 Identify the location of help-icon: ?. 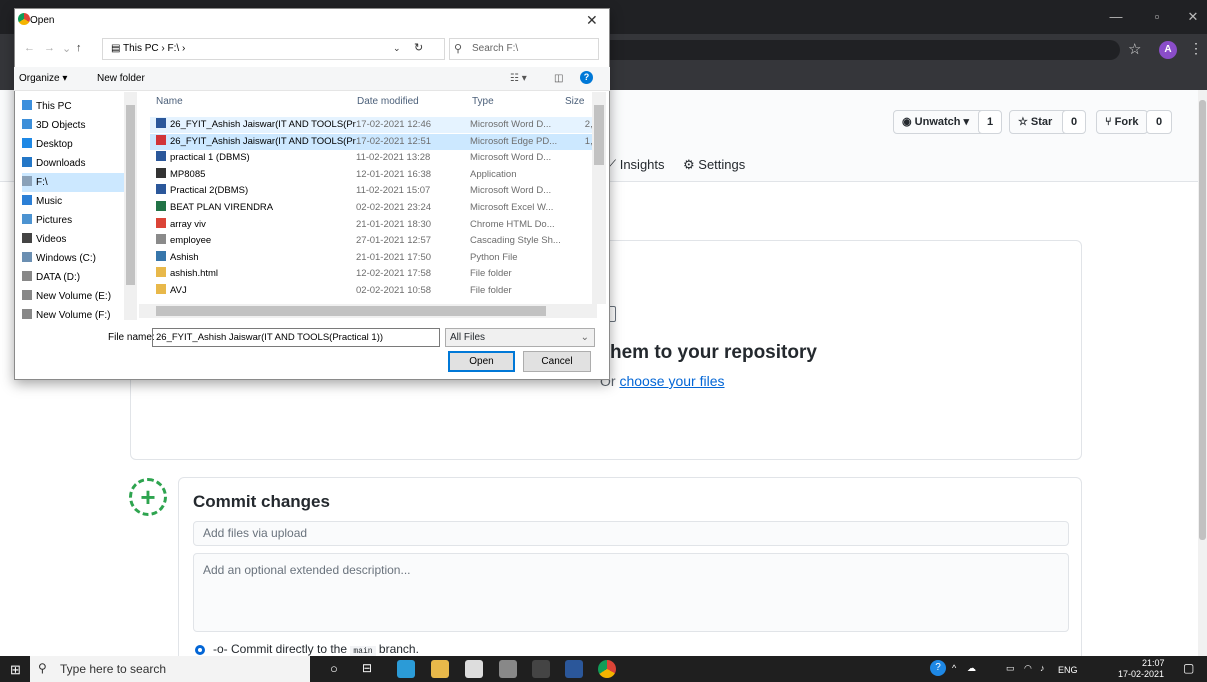
(586, 77).